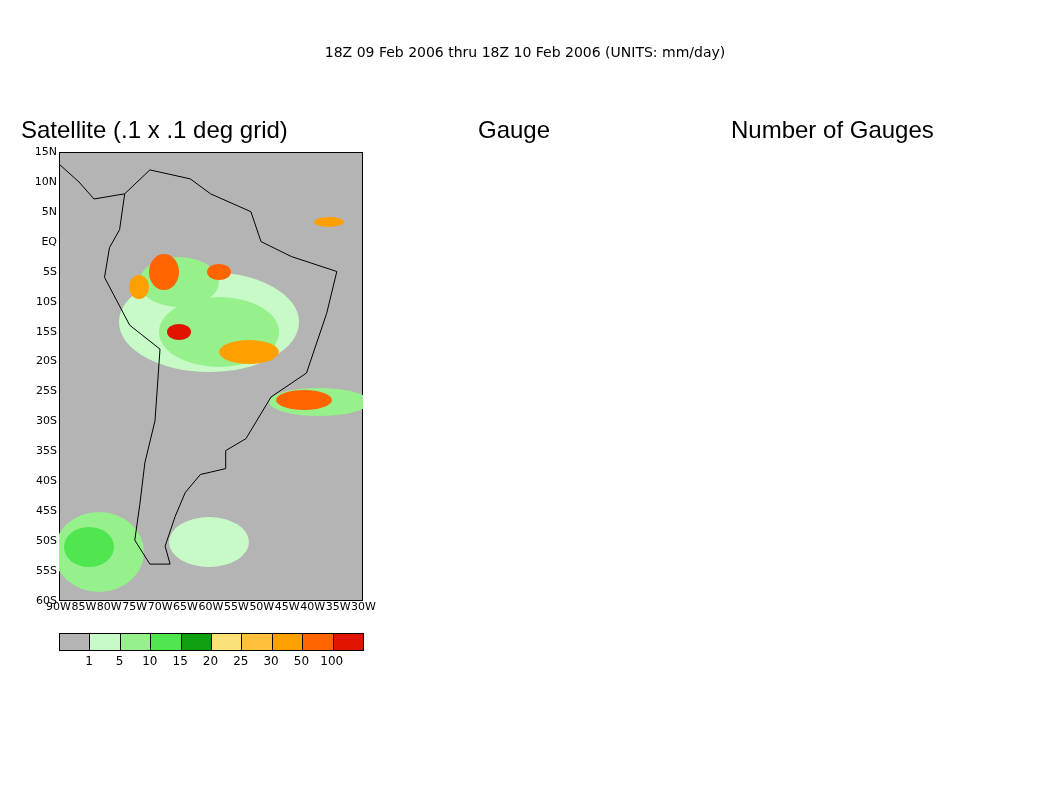 The width and height of the screenshot is (1050, 800). Describe the element at coordinates (271, 661) in the screenshot. I see `color-scale-label: 30` at that location.